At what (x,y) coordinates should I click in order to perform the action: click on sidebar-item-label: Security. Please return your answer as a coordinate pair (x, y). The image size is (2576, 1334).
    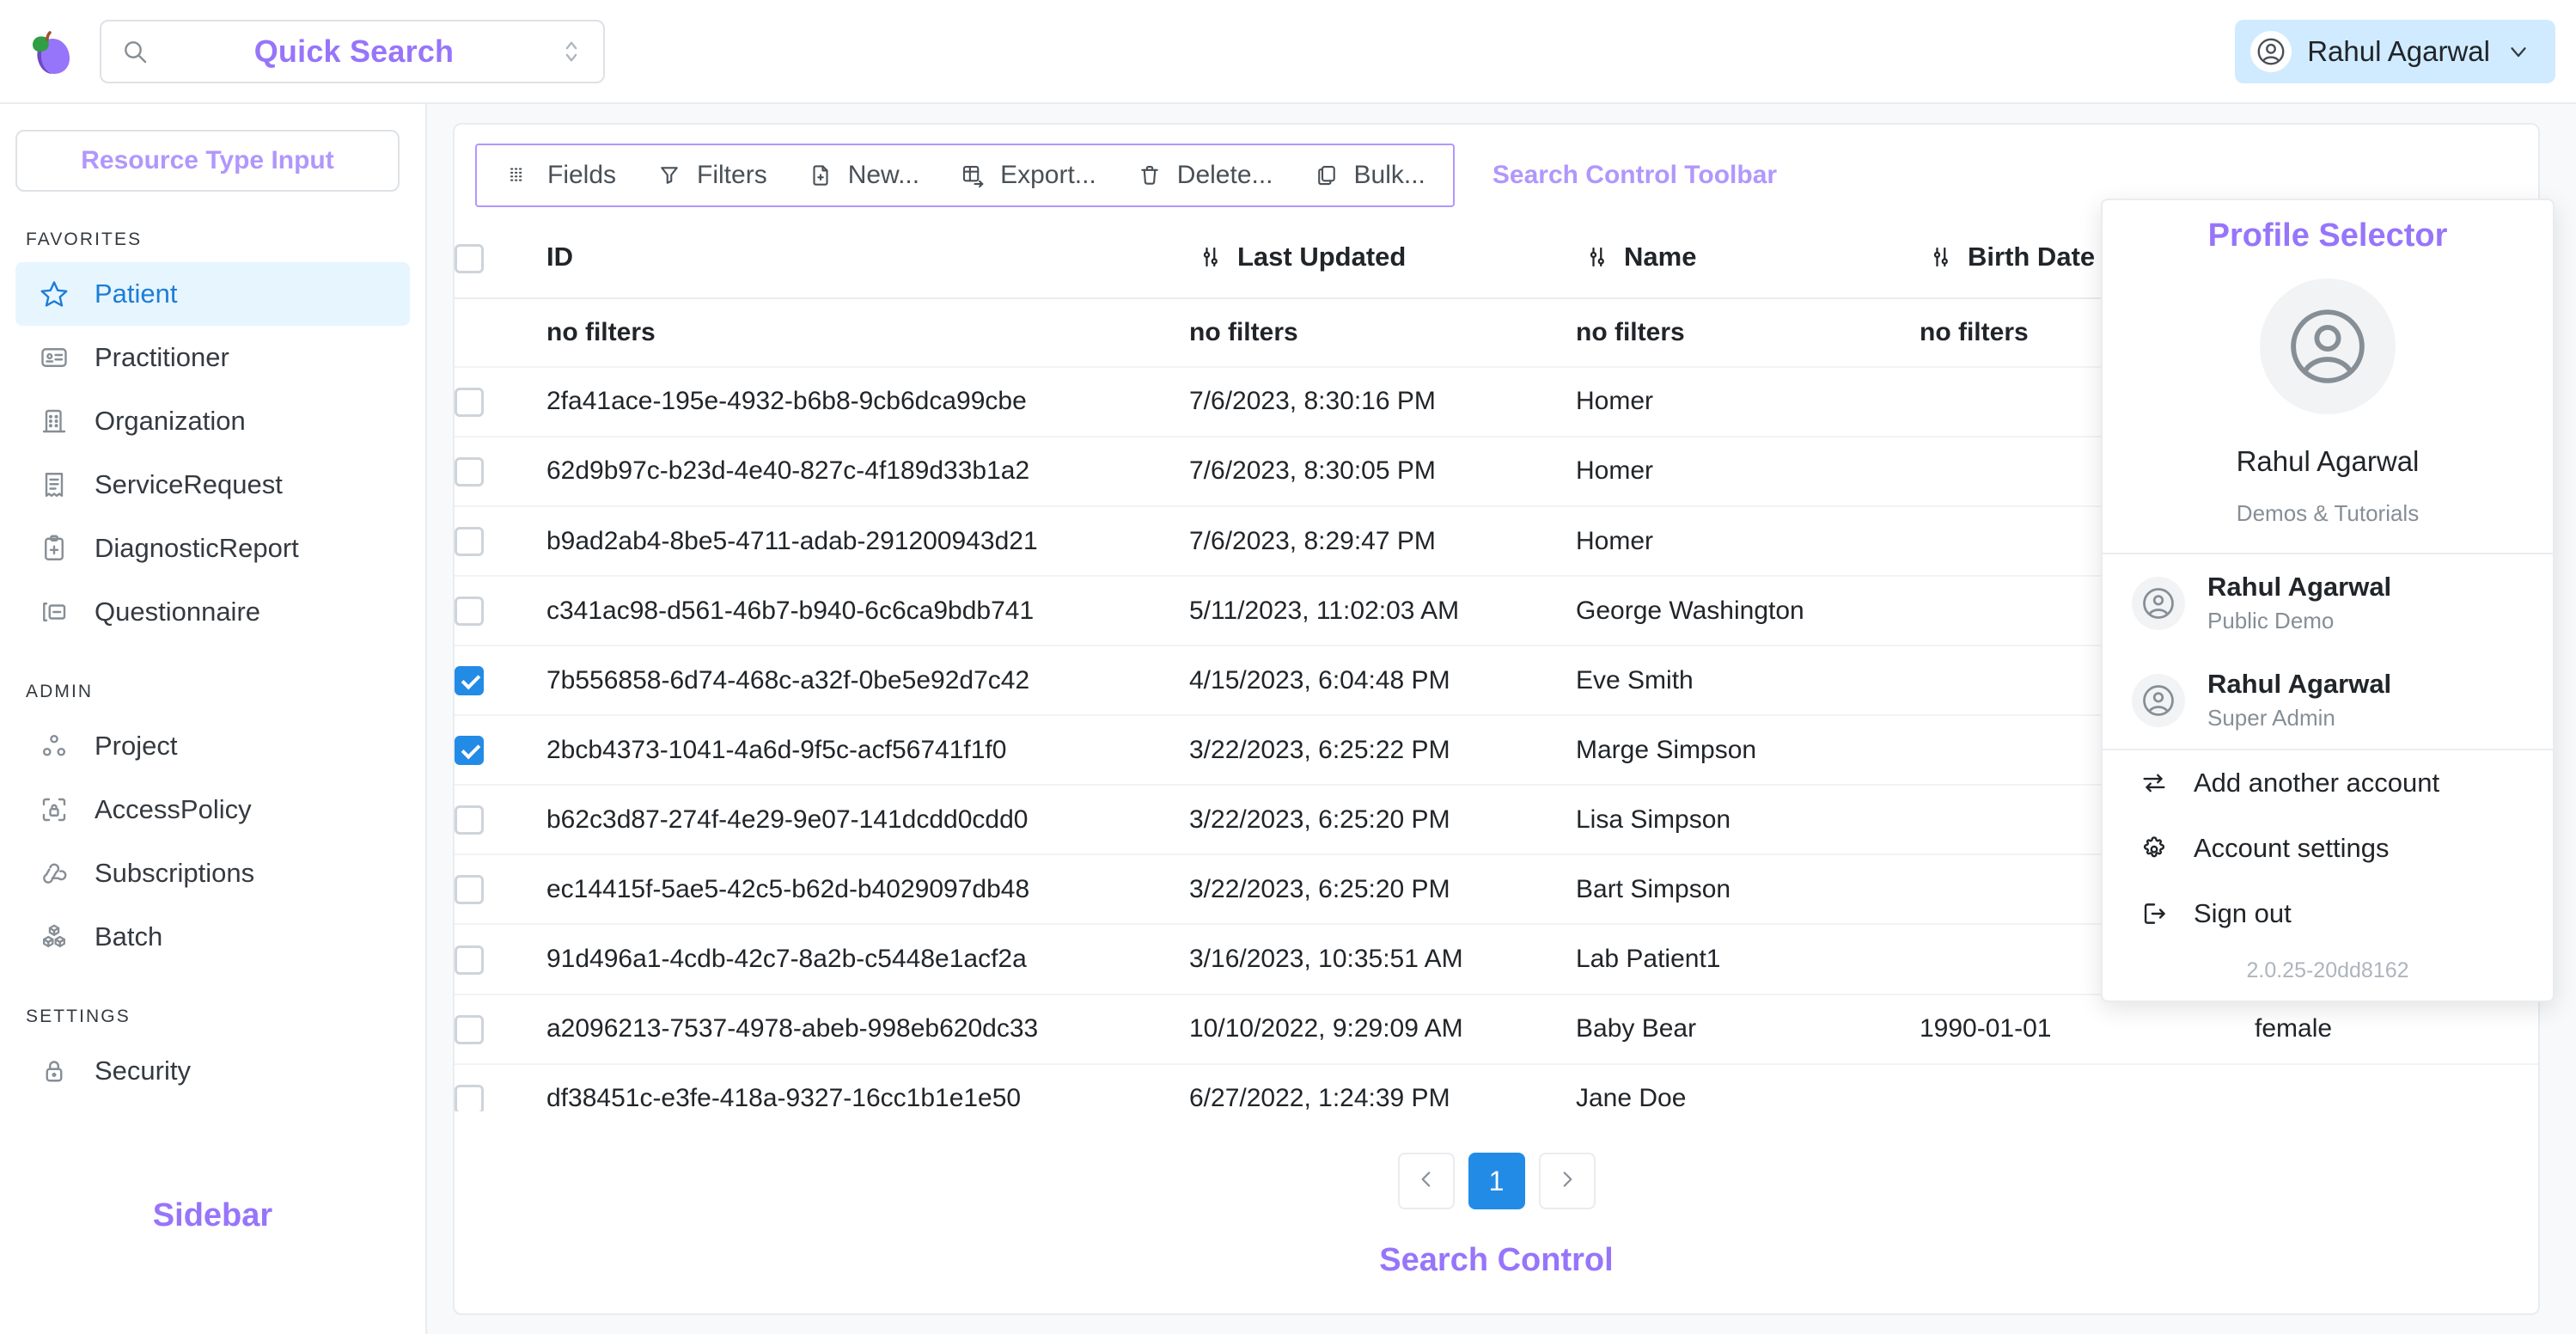
    Looking at the image, I should click on (143, 1071).